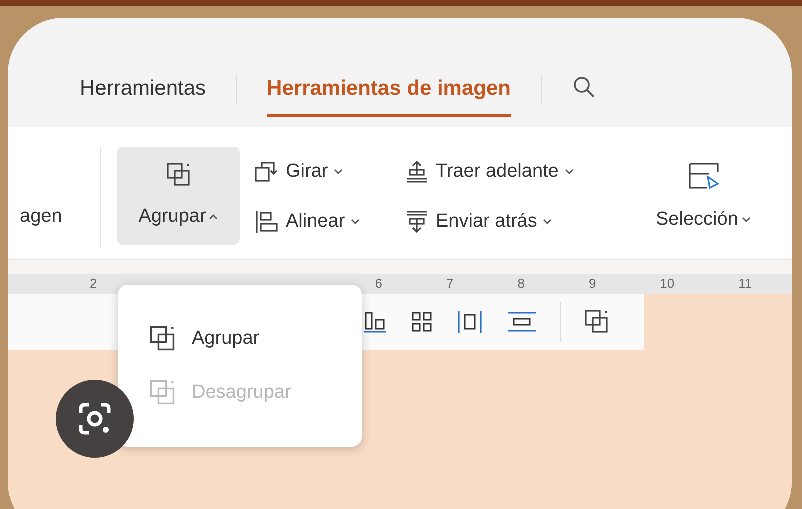  What do you see at coordinates (592, 284) in the screenshot?
I see `ruler-number: 9` at bounding box center [592, 284].